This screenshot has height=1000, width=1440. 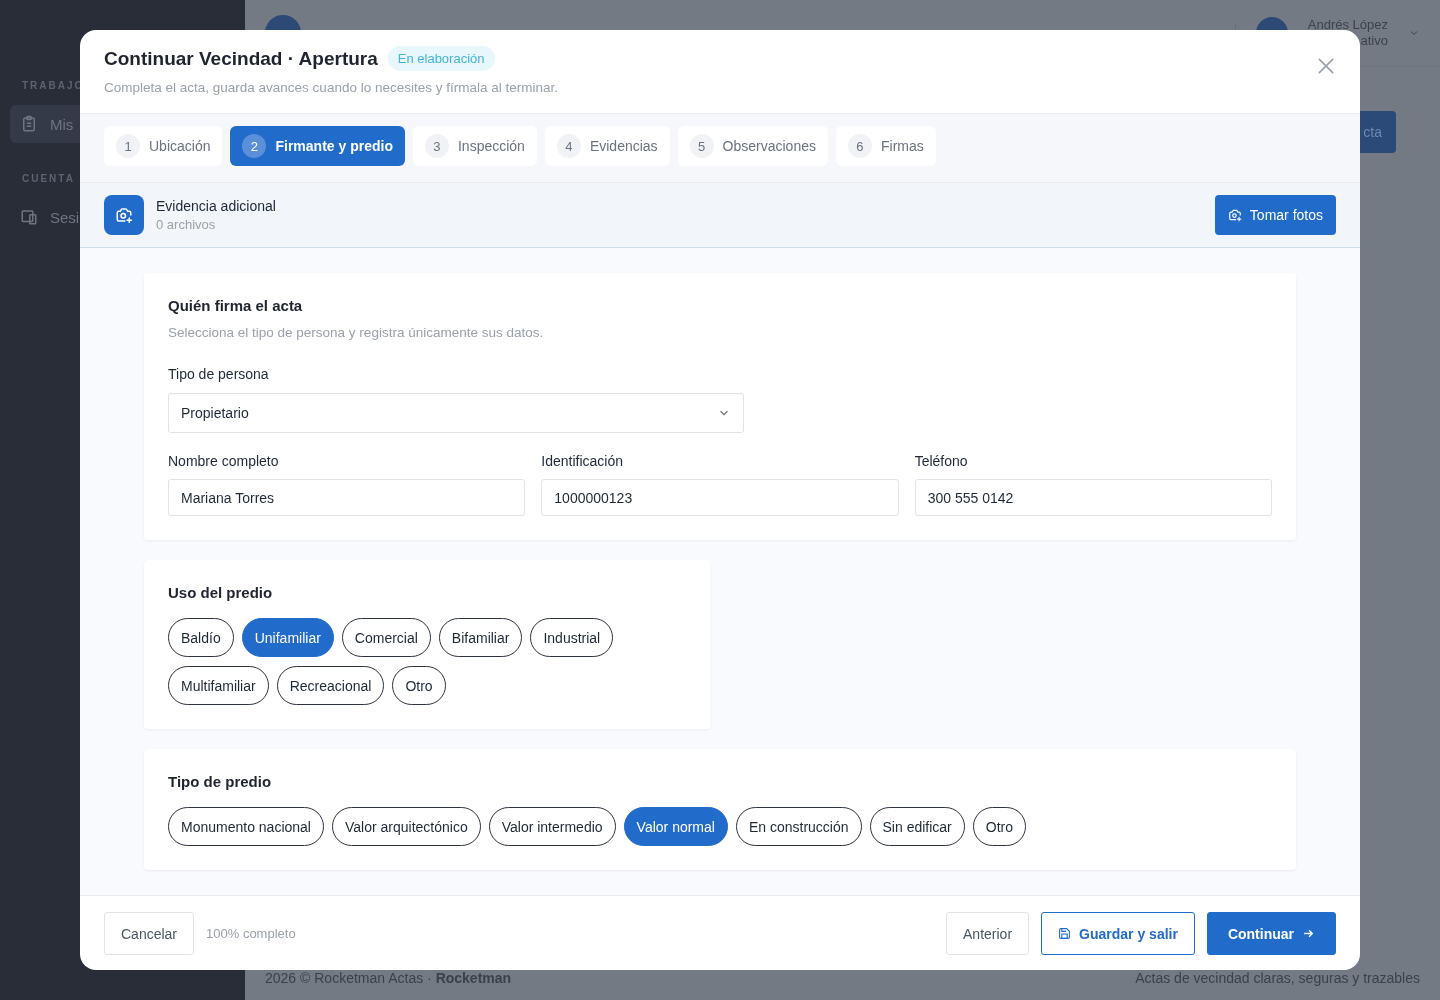 What do you see at coordinates (219, 374) in the screenshot?
I see `field-label: Tipo de persona` at bounding box center [219, 374].